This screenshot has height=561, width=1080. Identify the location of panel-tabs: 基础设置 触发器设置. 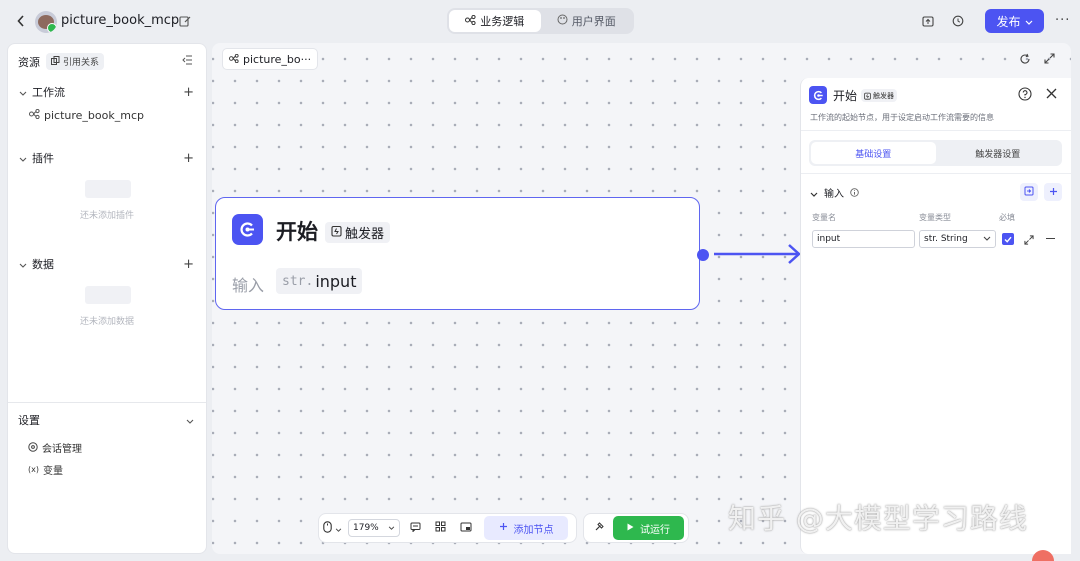
(935, 153).